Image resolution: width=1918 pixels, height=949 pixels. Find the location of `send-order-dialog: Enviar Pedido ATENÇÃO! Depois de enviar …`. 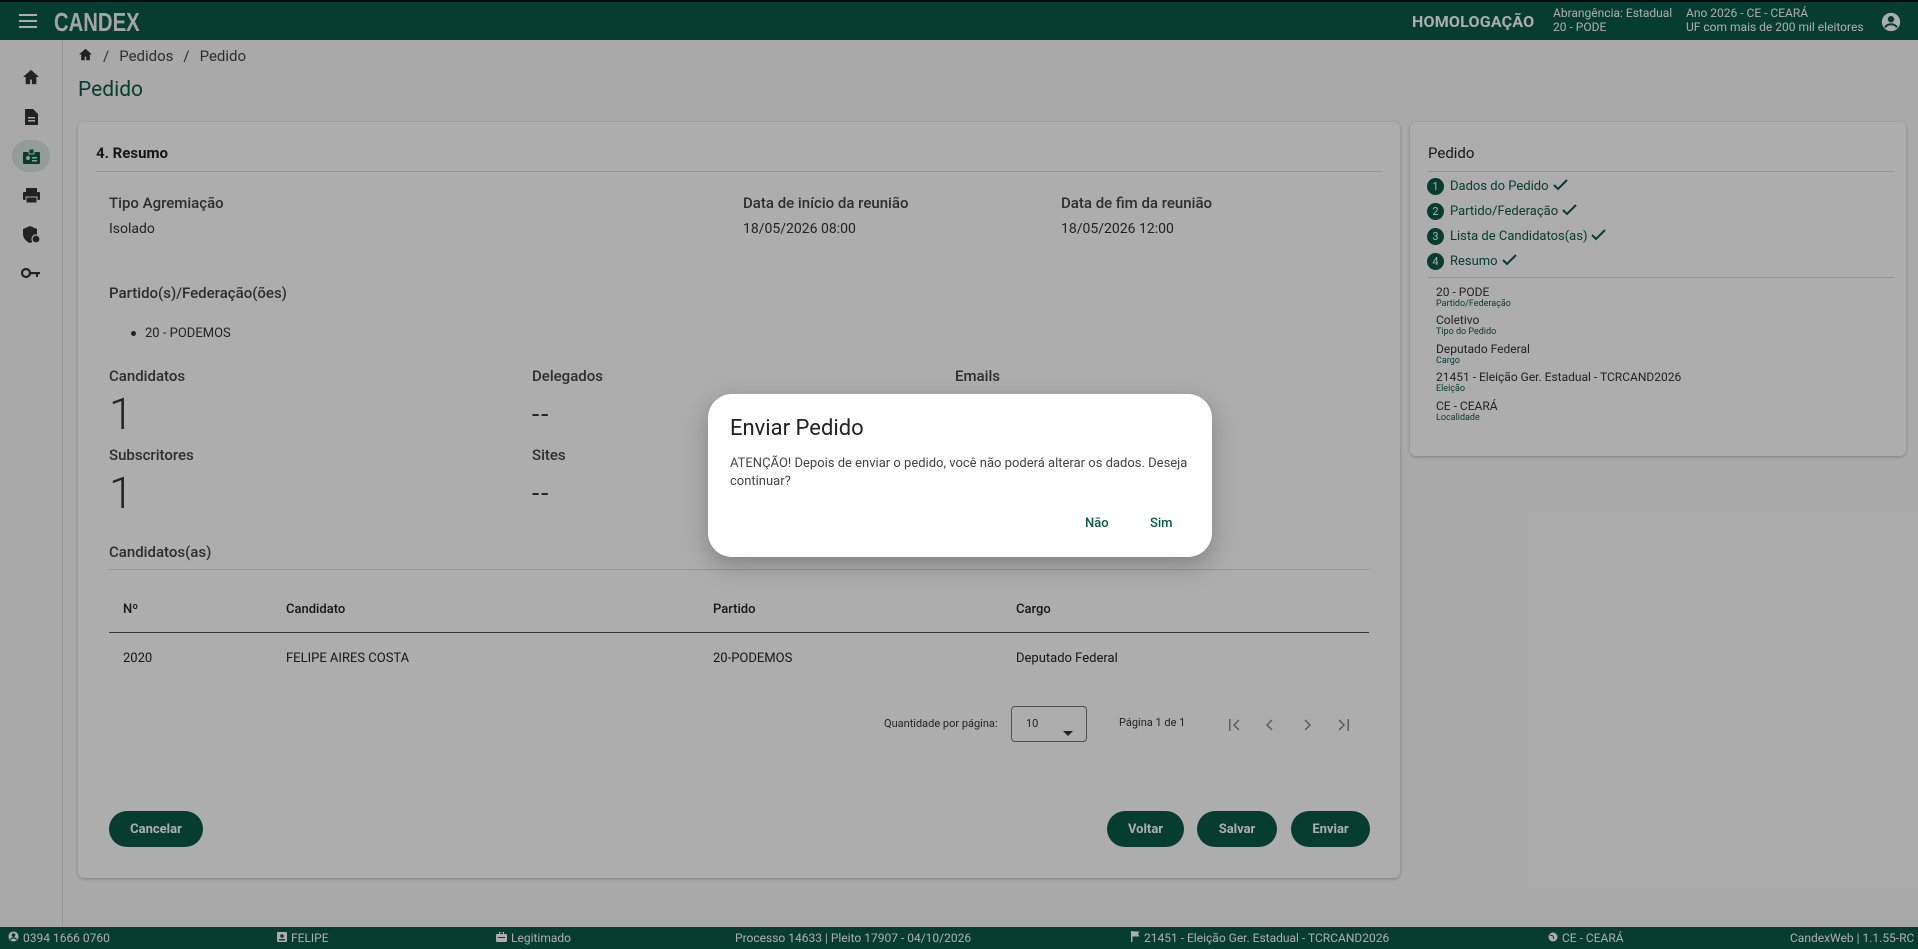

send-order-dialog: Enviar Pedido ATENÇÃO! Depois de enviar … is located at coordinates (960, 475).